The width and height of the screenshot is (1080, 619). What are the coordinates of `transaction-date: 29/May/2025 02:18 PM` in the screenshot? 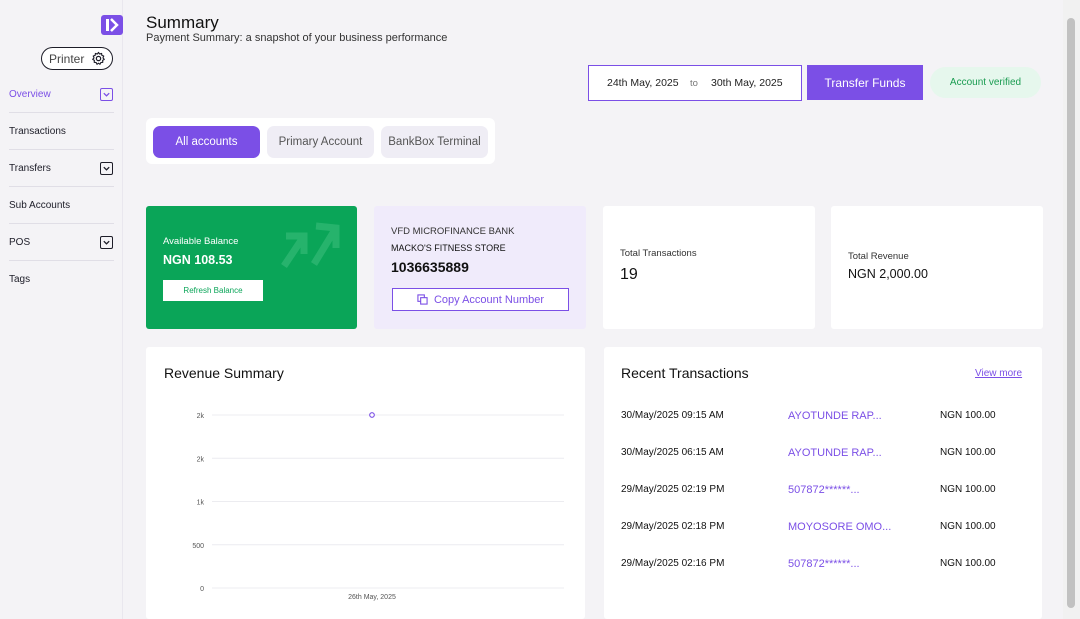 It's located at (673, 526).